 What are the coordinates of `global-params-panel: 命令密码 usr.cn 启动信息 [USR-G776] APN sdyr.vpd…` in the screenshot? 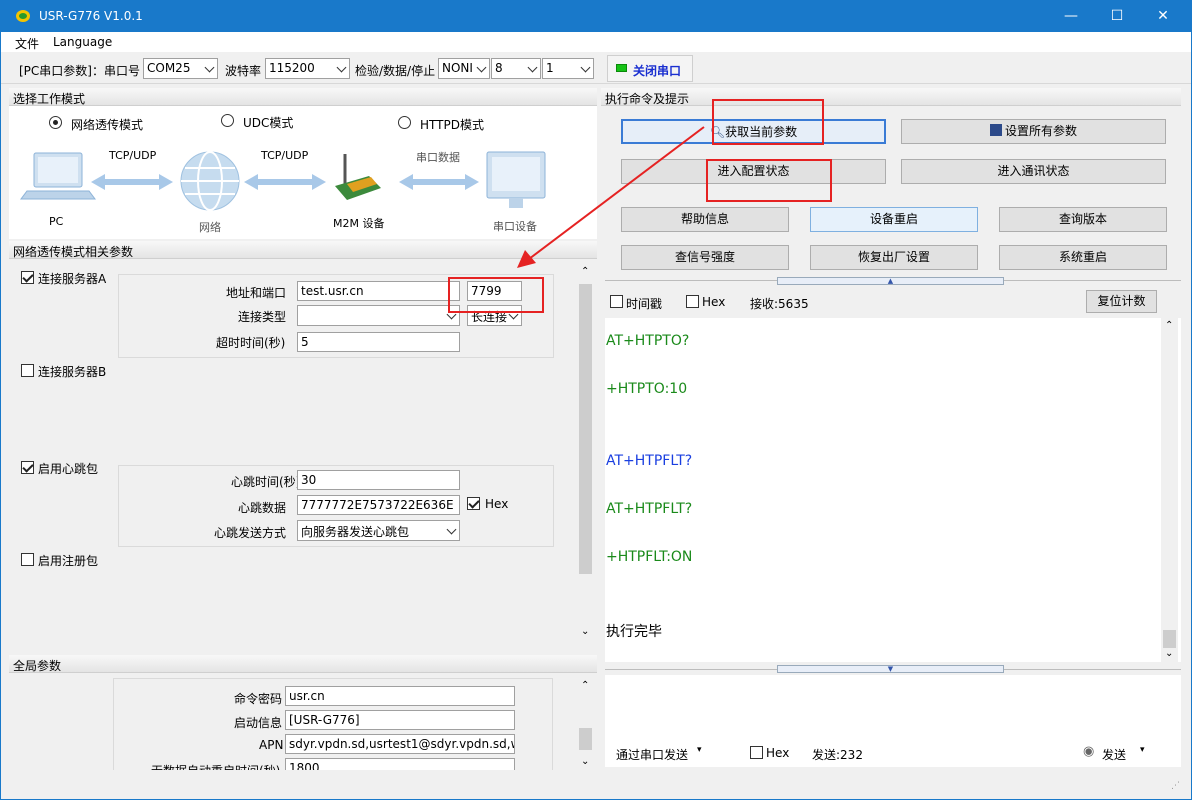 It's located at (303, 722).